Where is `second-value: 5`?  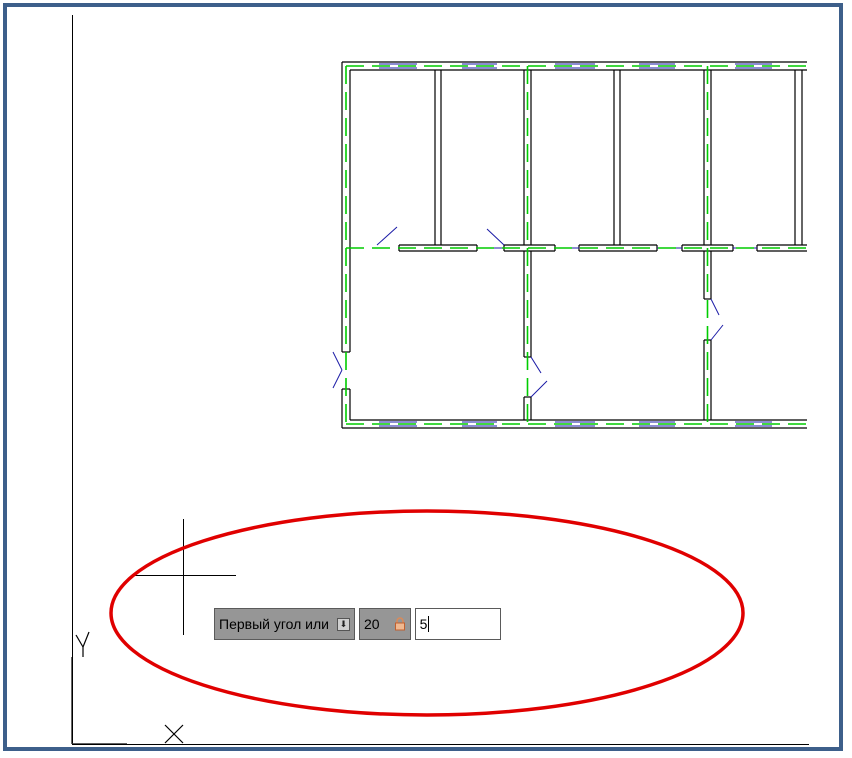
second-value: 5 is located at coordinates (423, 624).